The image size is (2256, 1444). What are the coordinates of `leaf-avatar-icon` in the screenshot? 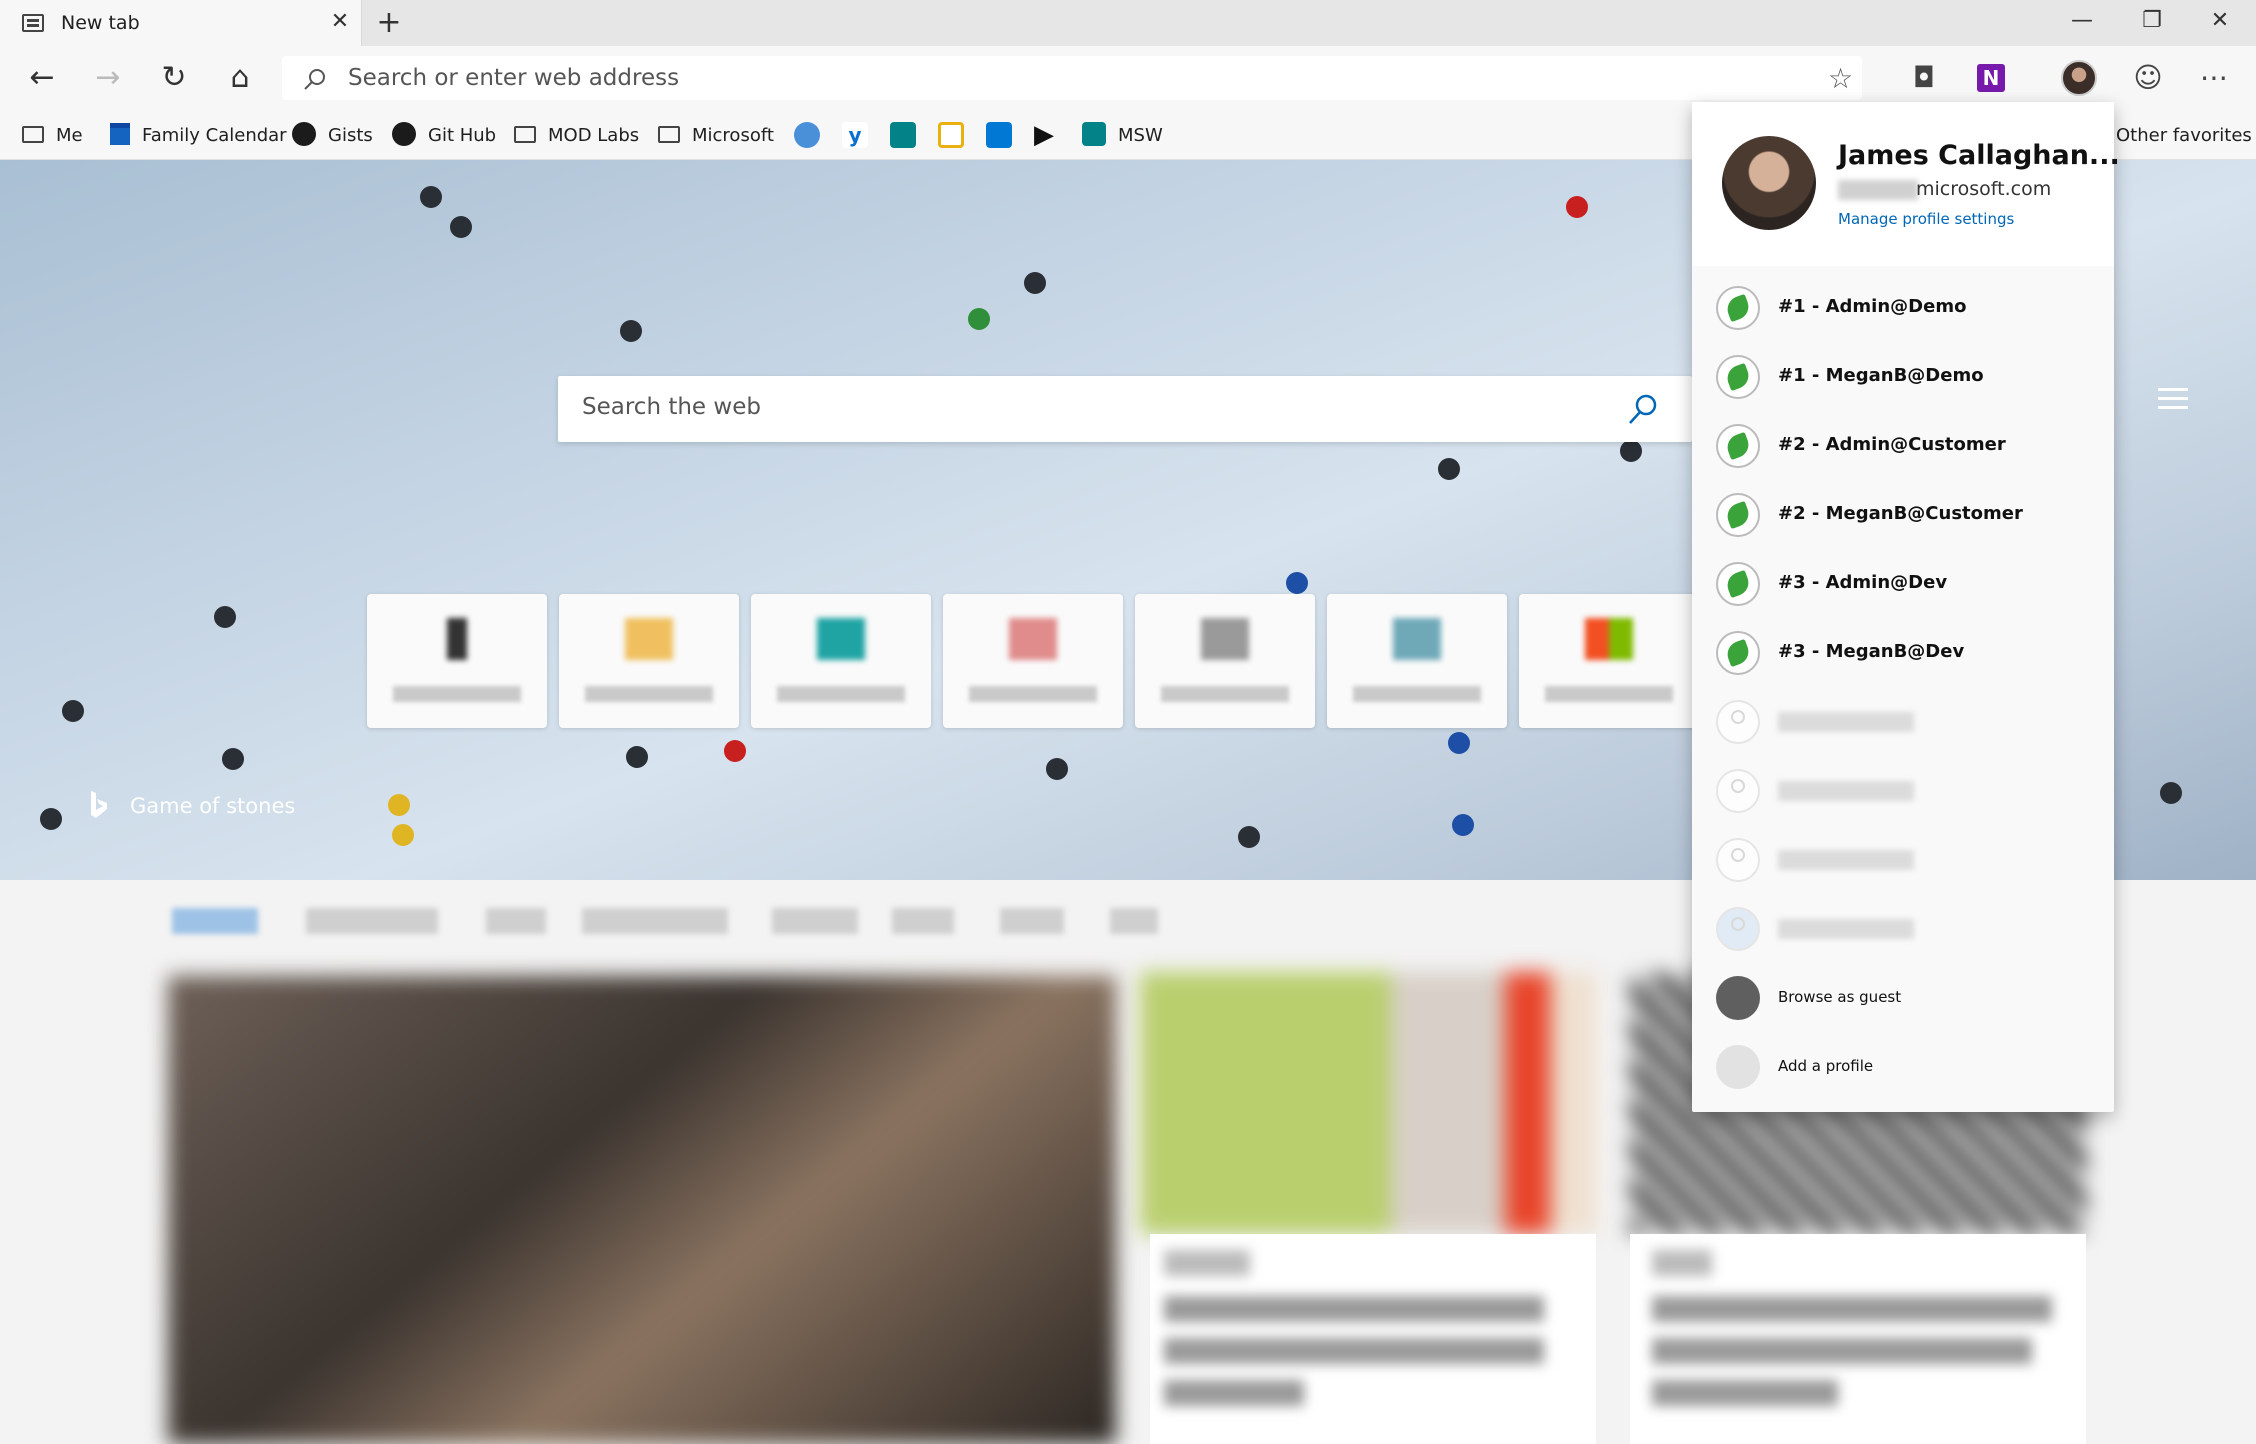 It's located at (1738, 446).